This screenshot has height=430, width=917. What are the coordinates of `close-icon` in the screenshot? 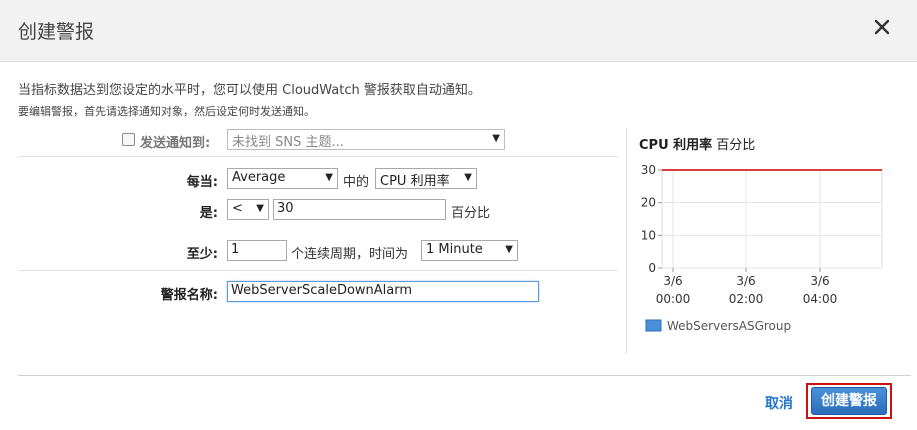 It's located at (882, 27).